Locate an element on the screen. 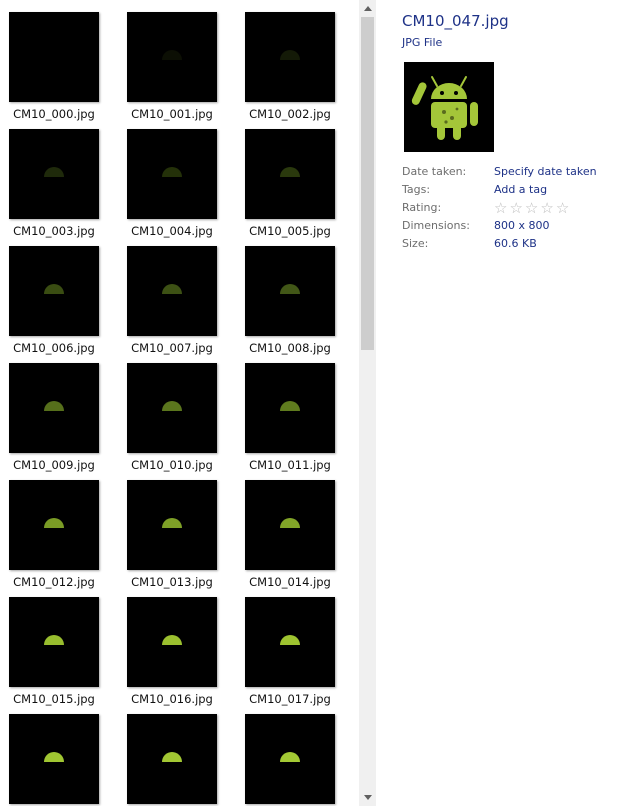  file-item: CM10_001.jpg is located at coordinates (177, 68).